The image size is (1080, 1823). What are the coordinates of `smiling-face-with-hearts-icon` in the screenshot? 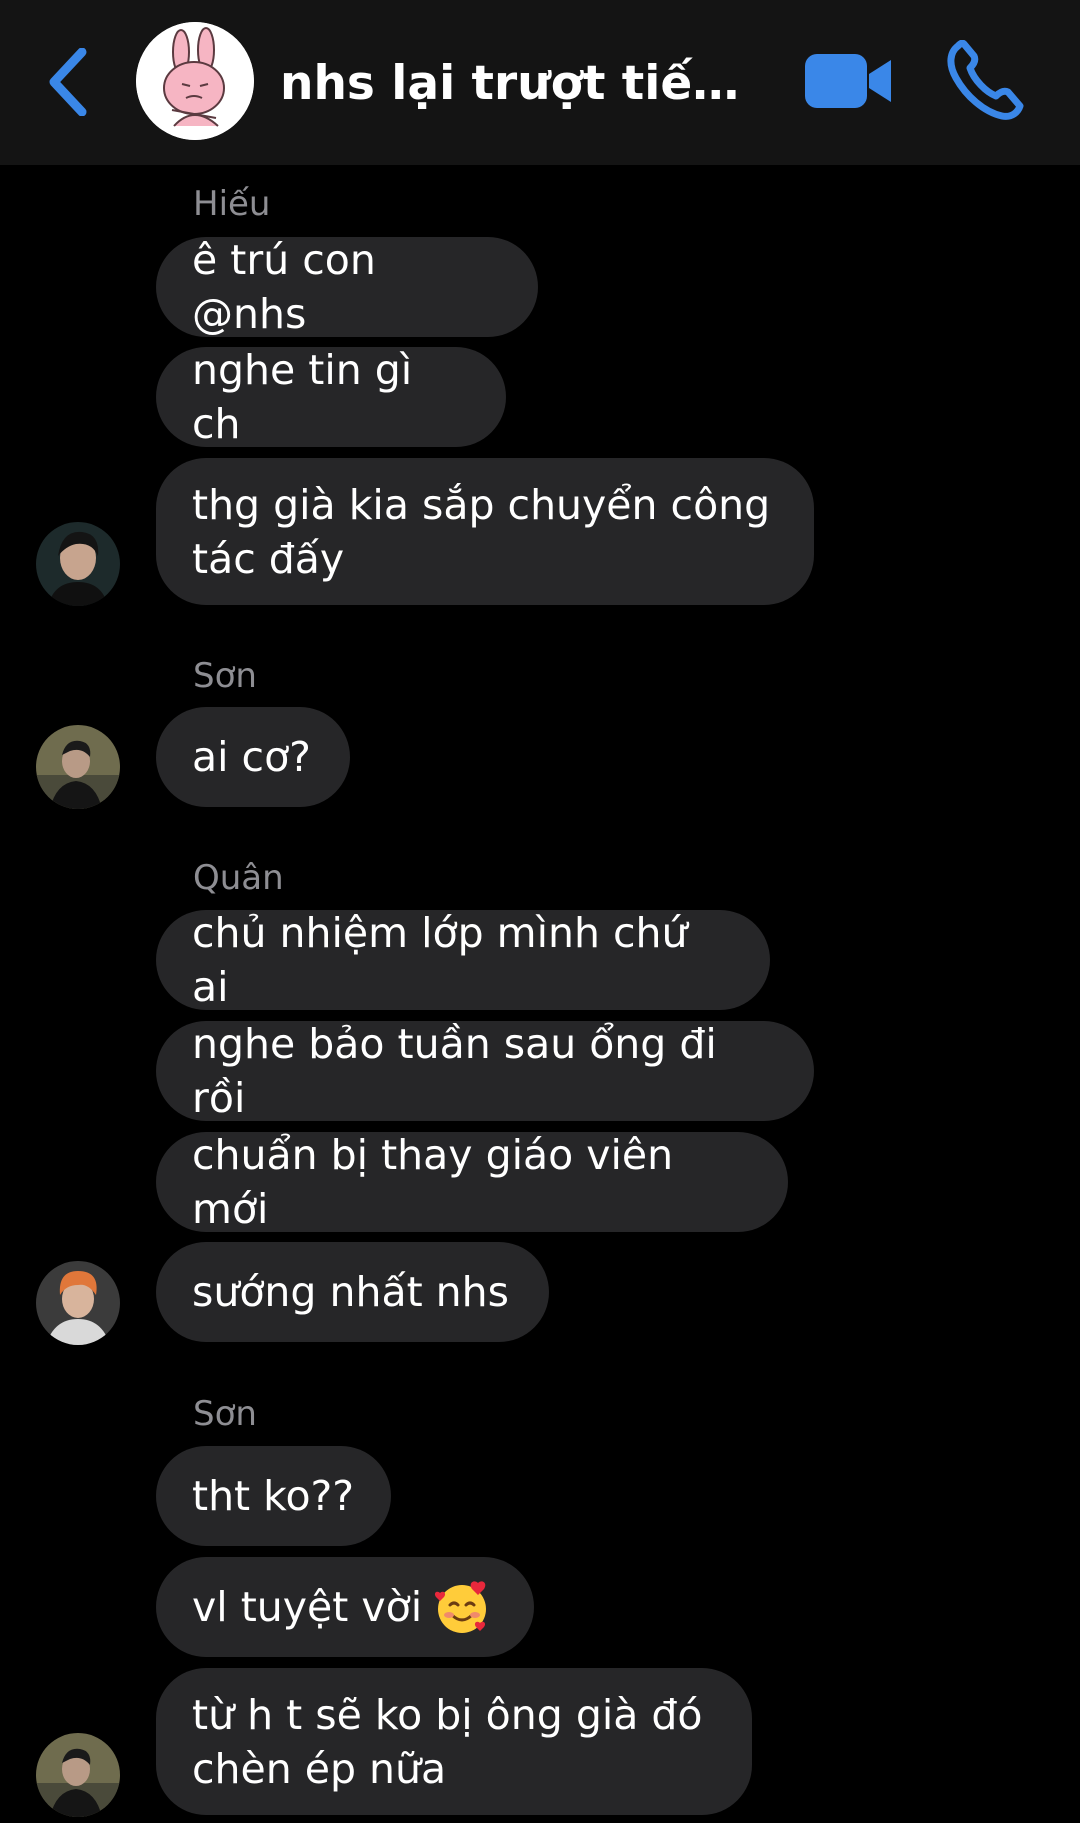 It's located at (461, 1607).